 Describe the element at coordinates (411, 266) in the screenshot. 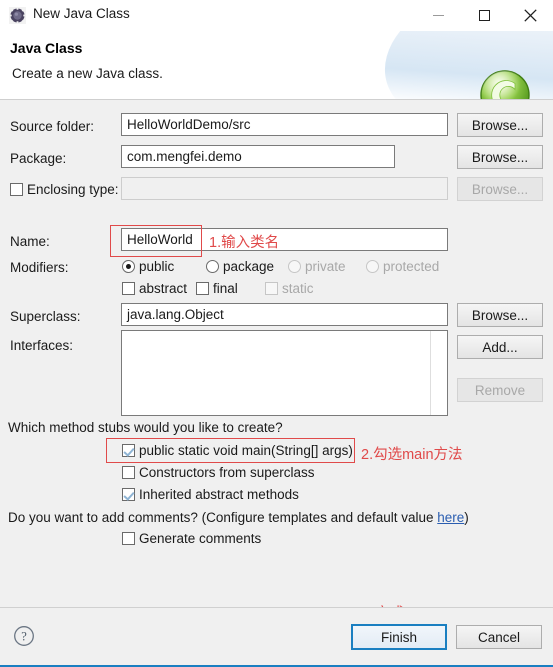

I see `modifier-radio-protected-label: protected` at that location.